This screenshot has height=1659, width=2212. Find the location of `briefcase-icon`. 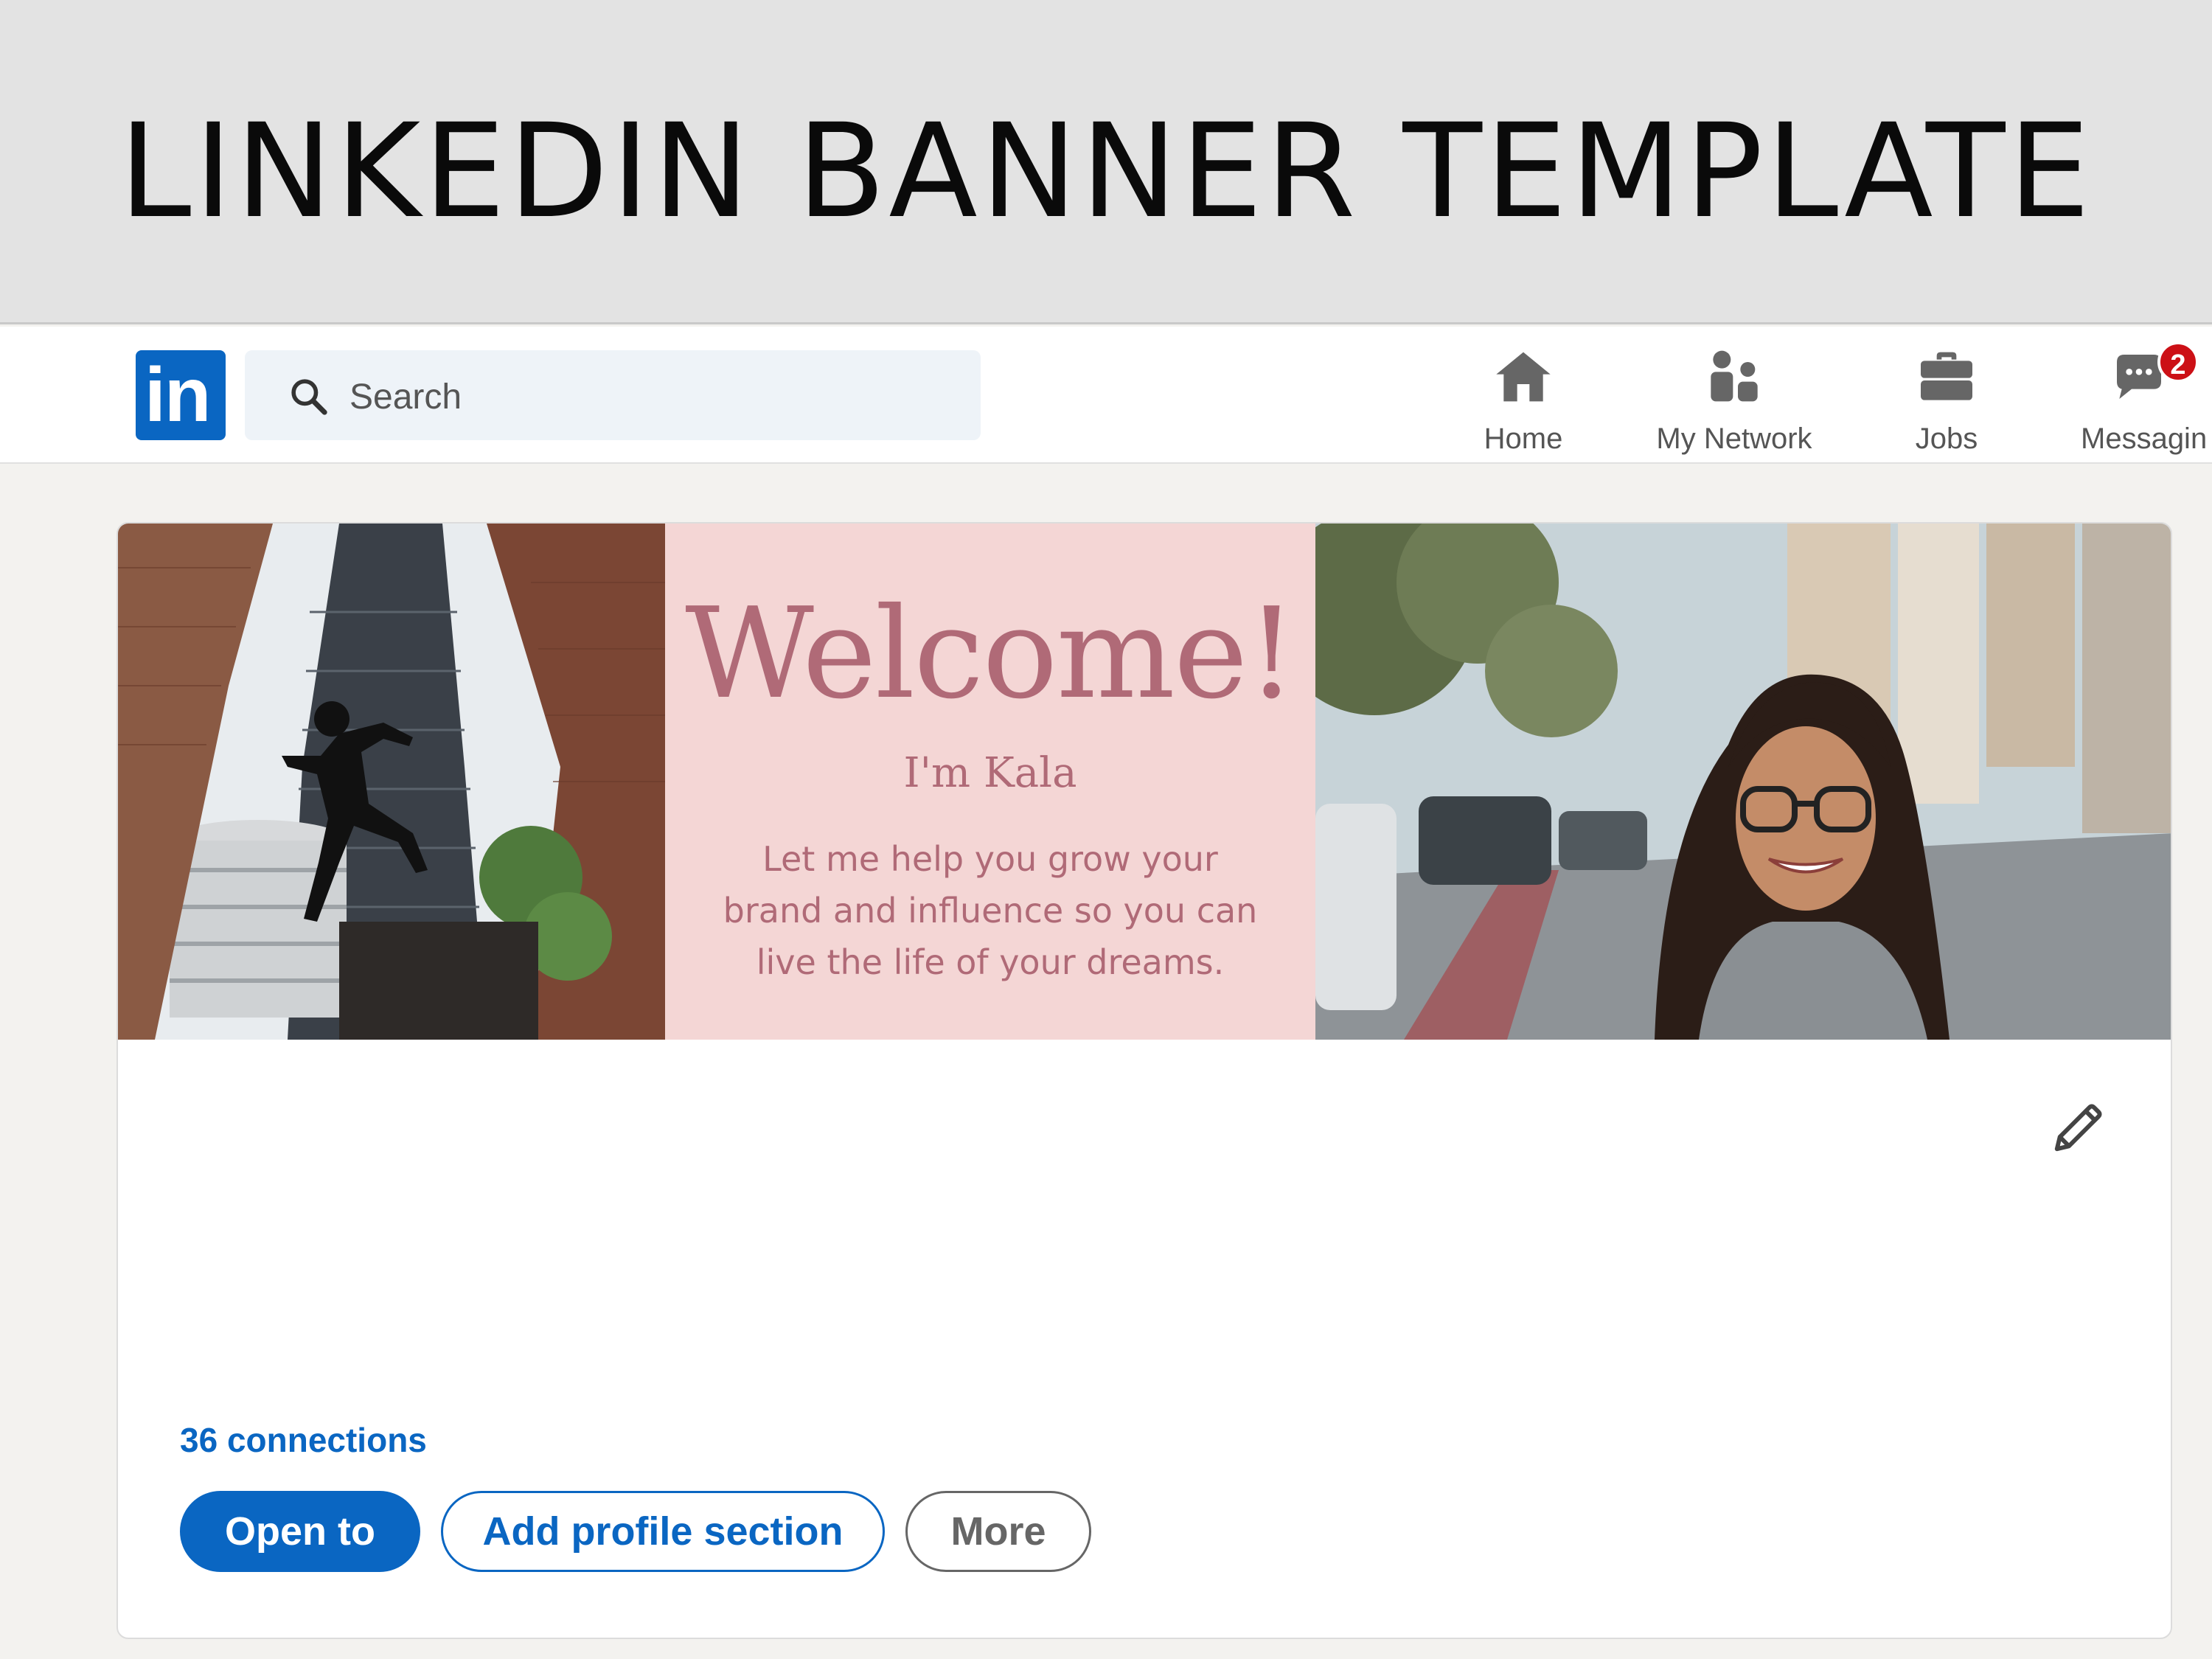

briefcase-icon is located at coordinates (1946, 376).